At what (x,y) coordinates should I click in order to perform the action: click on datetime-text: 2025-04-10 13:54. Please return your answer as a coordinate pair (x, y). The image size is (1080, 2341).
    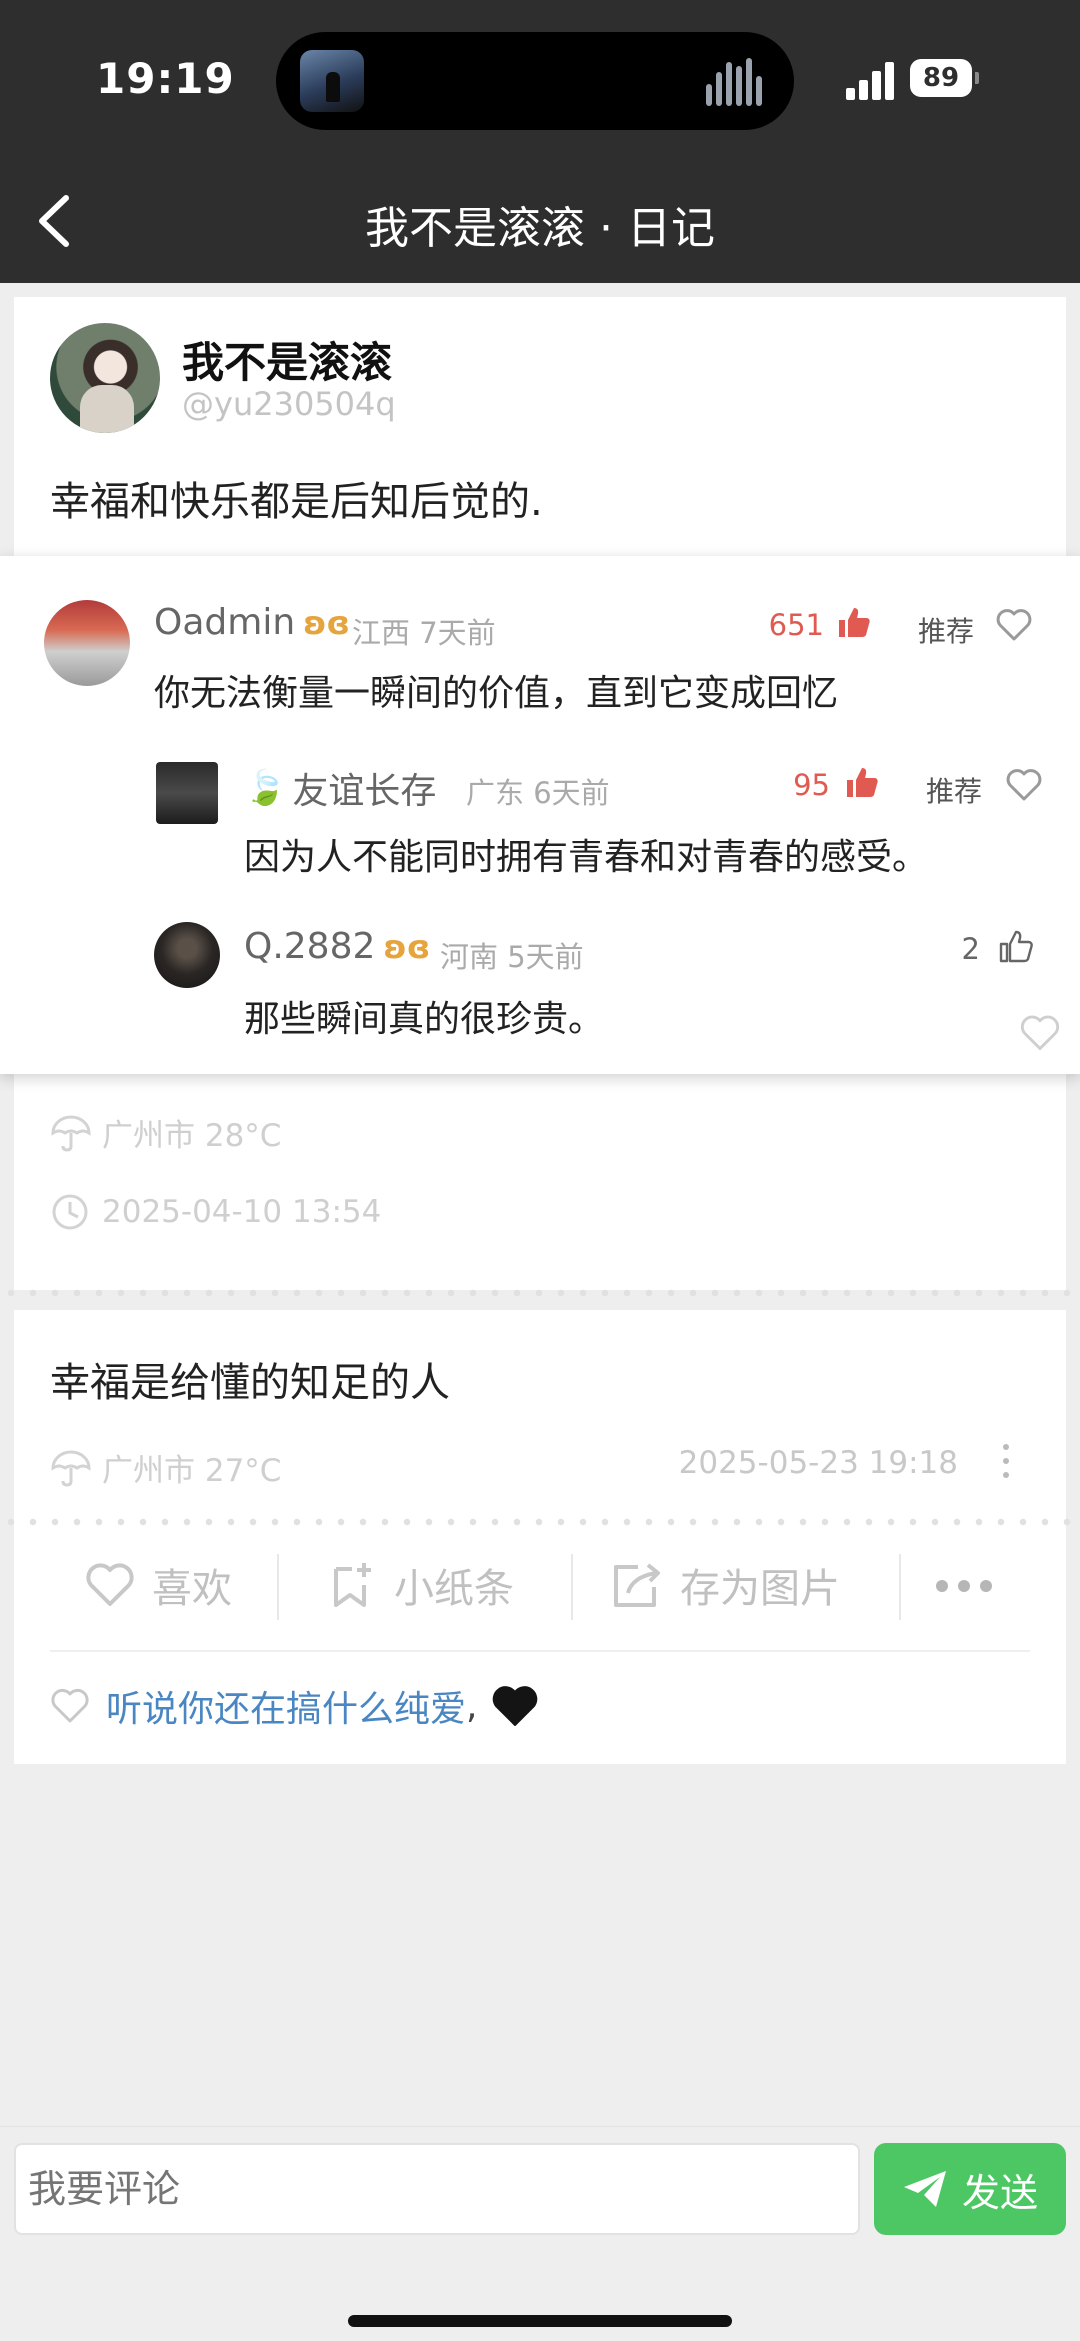
    Looking at the image, I should click on (242, 1212).